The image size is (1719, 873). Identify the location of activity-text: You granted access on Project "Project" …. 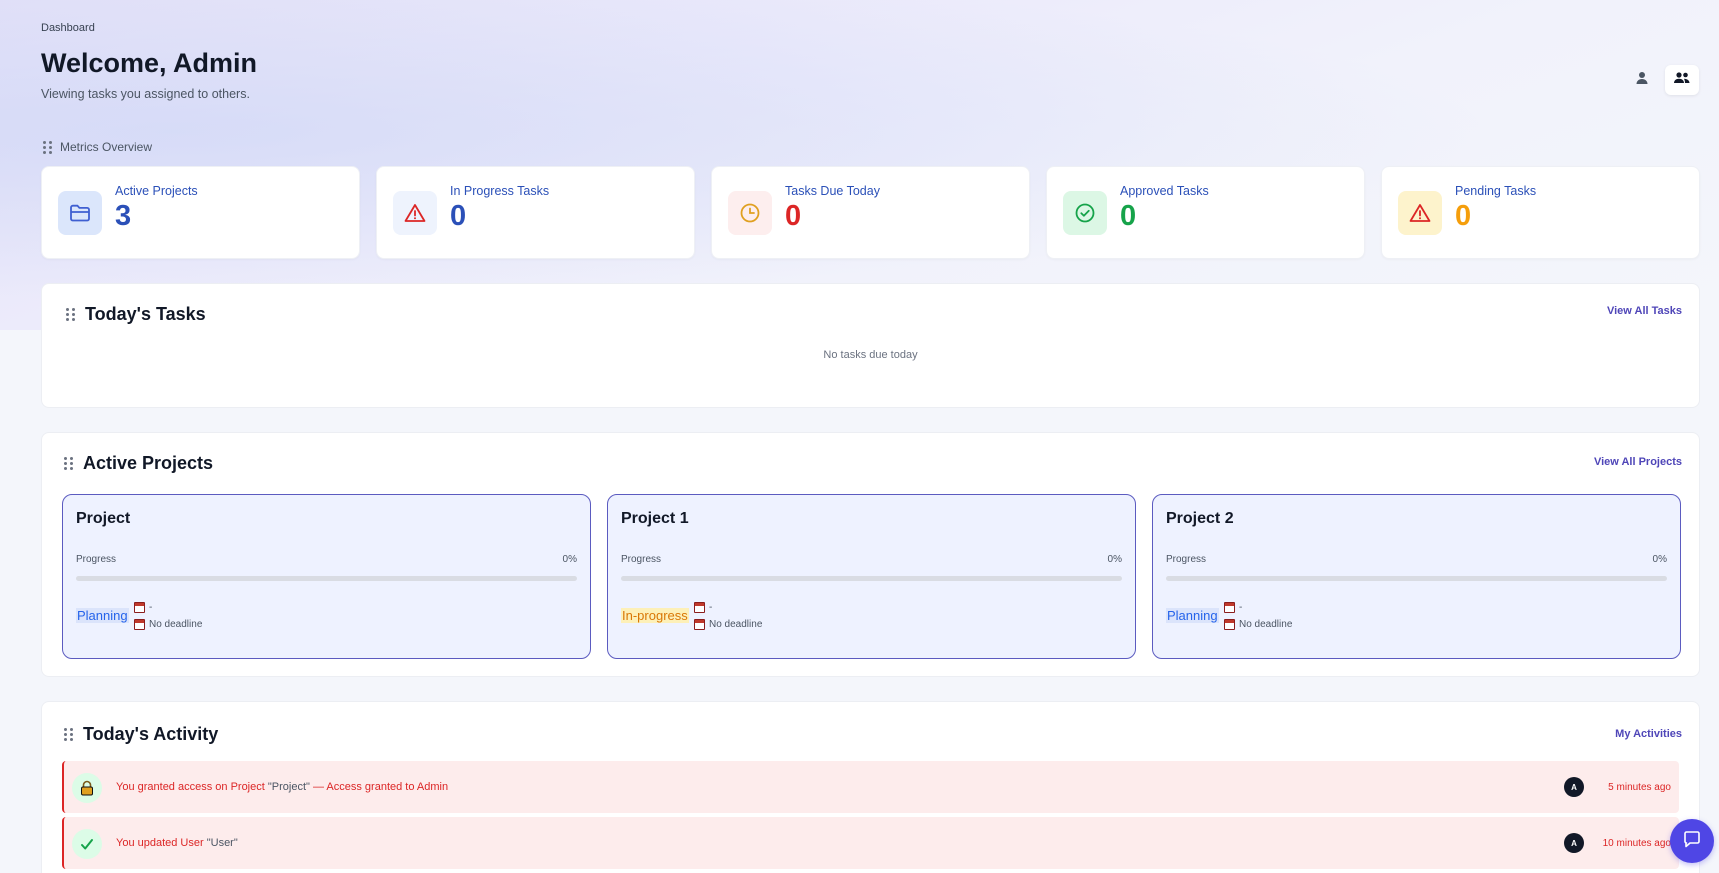
(282, 787).